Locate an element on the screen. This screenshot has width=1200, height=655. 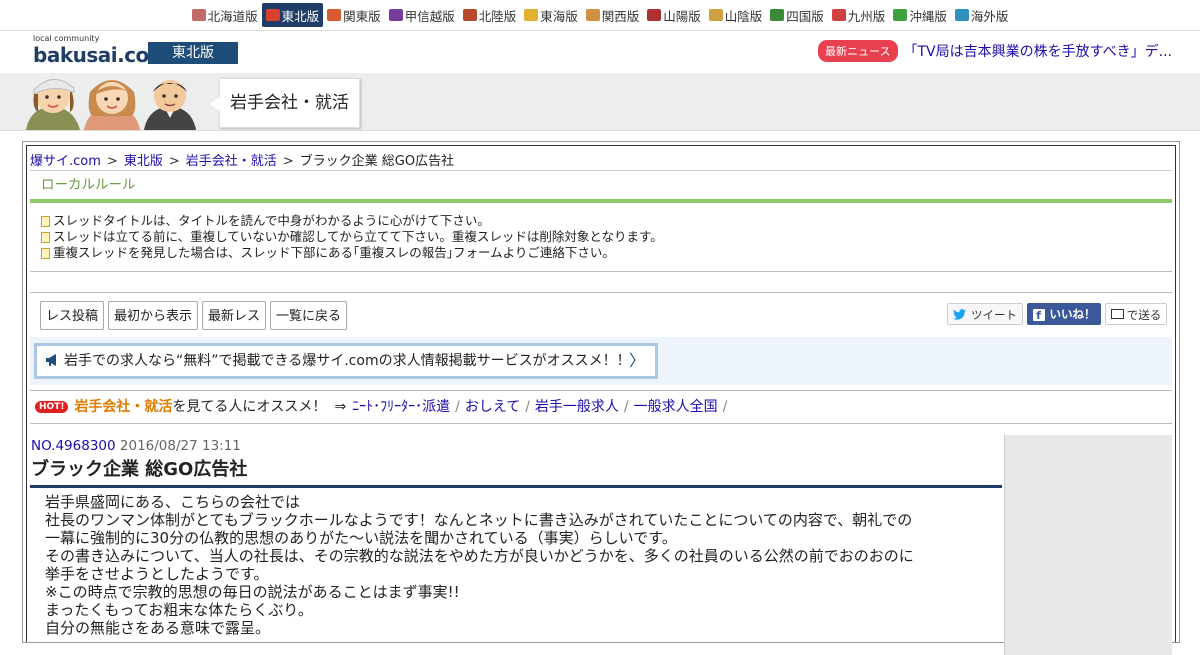
hot-badge: HOT! is located at coordinates (52, 407).